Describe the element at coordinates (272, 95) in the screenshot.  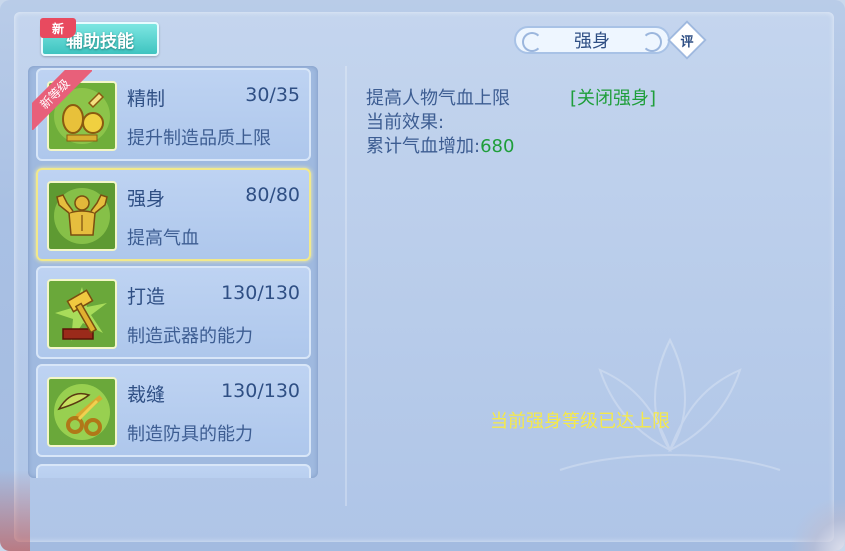
I see `skill-level: 30/35` at that location.